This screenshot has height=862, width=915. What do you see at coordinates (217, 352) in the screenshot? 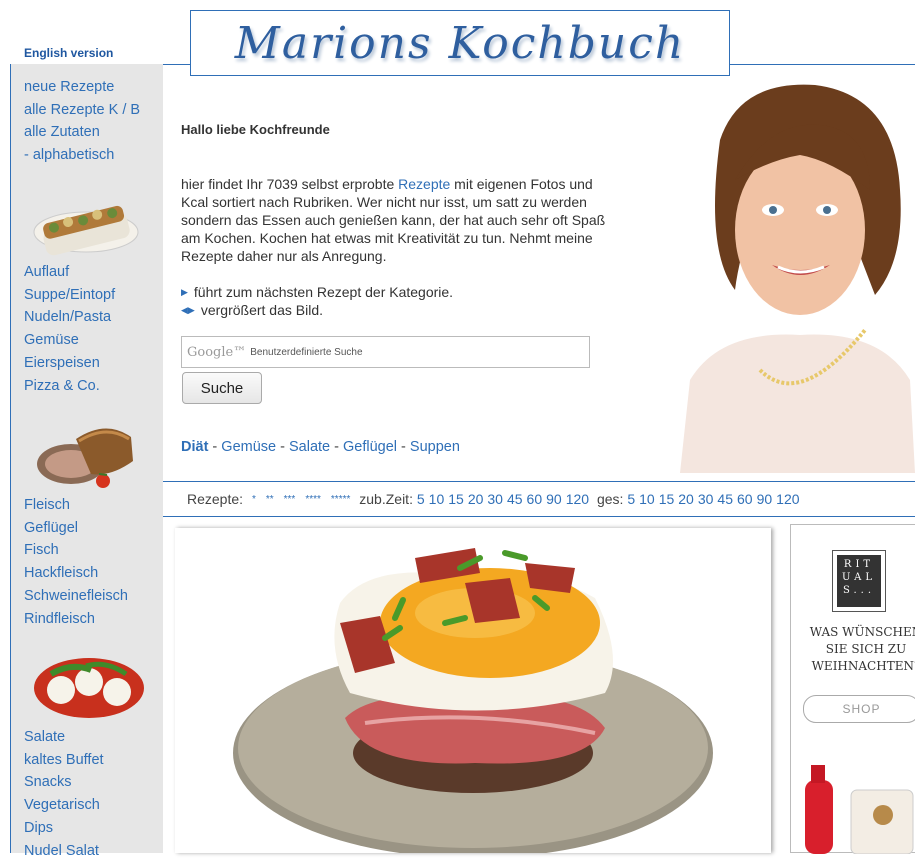
I see `google-logo: Google™` at bounding box center [217, 352].